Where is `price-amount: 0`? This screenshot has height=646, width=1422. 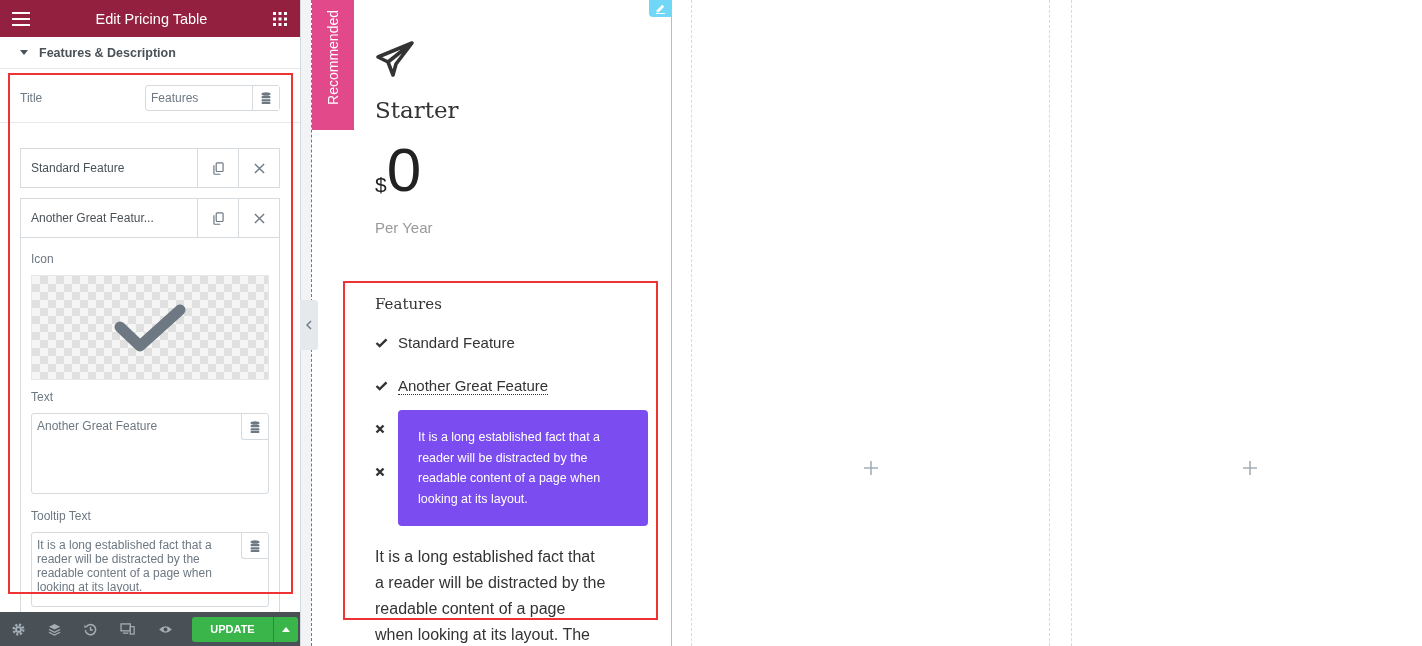 price-amount: 0 is located at coordinates (404, 170).